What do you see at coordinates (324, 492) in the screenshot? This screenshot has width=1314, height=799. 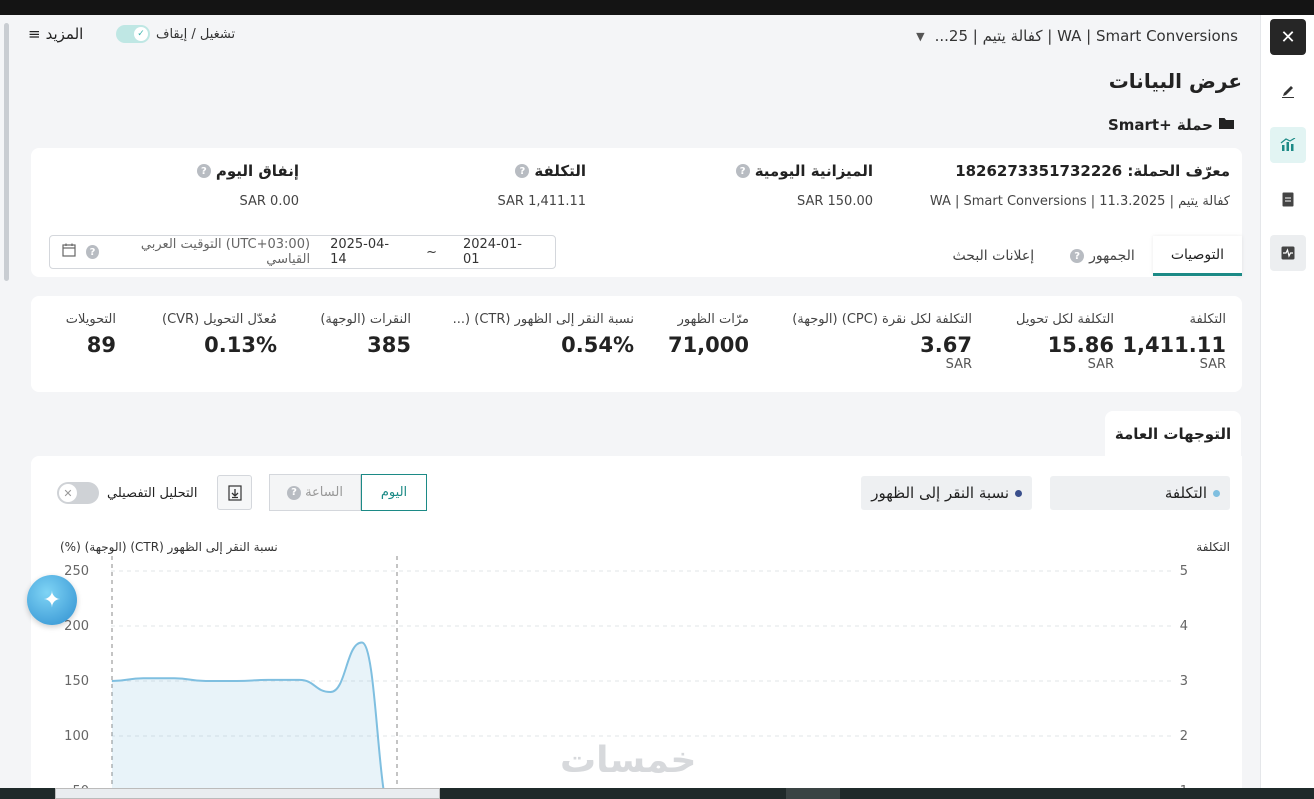 I see `seg-label: الساعة` at bounding box center [324, 492].